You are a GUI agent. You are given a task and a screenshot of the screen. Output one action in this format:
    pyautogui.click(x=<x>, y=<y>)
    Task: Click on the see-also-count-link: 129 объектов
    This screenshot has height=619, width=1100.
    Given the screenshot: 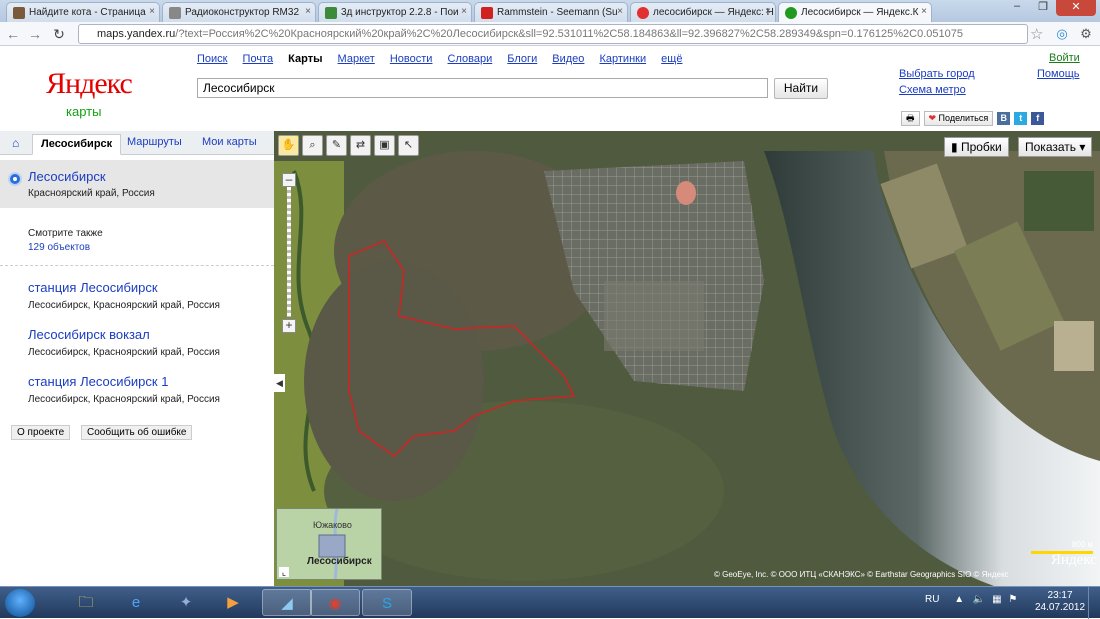 What is the action you would take?
    pyautogui.click(x=59, y=247)
    